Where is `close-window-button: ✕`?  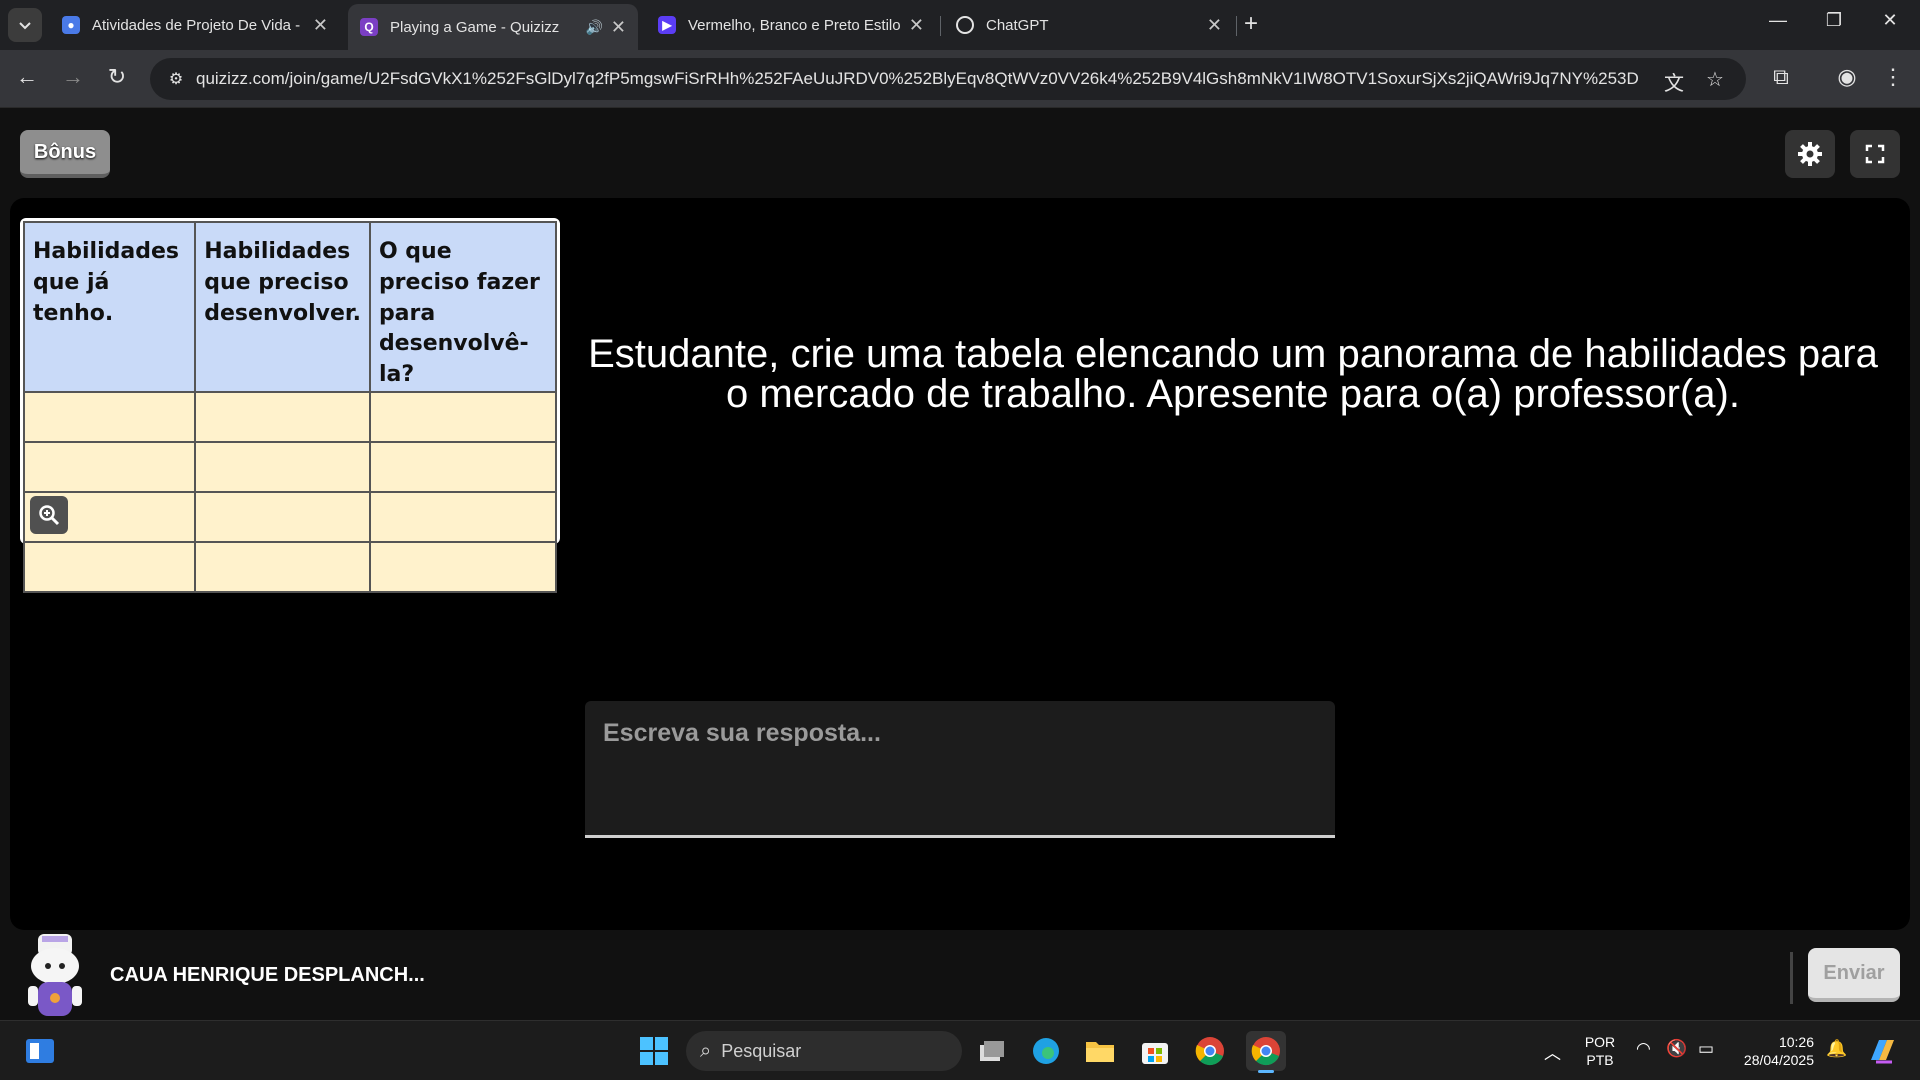 close-window-button: ✕ is located at coordinates (1890, 20).